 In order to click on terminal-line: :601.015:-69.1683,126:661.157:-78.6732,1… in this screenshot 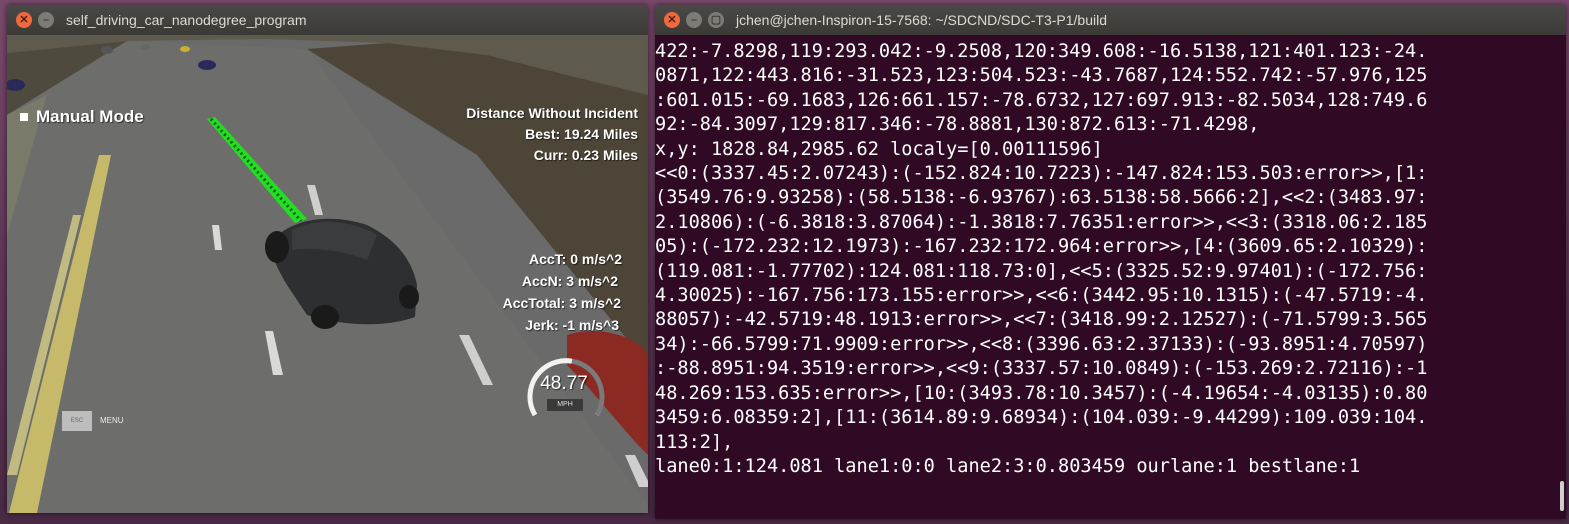, I will do `click(1041, 100)`.